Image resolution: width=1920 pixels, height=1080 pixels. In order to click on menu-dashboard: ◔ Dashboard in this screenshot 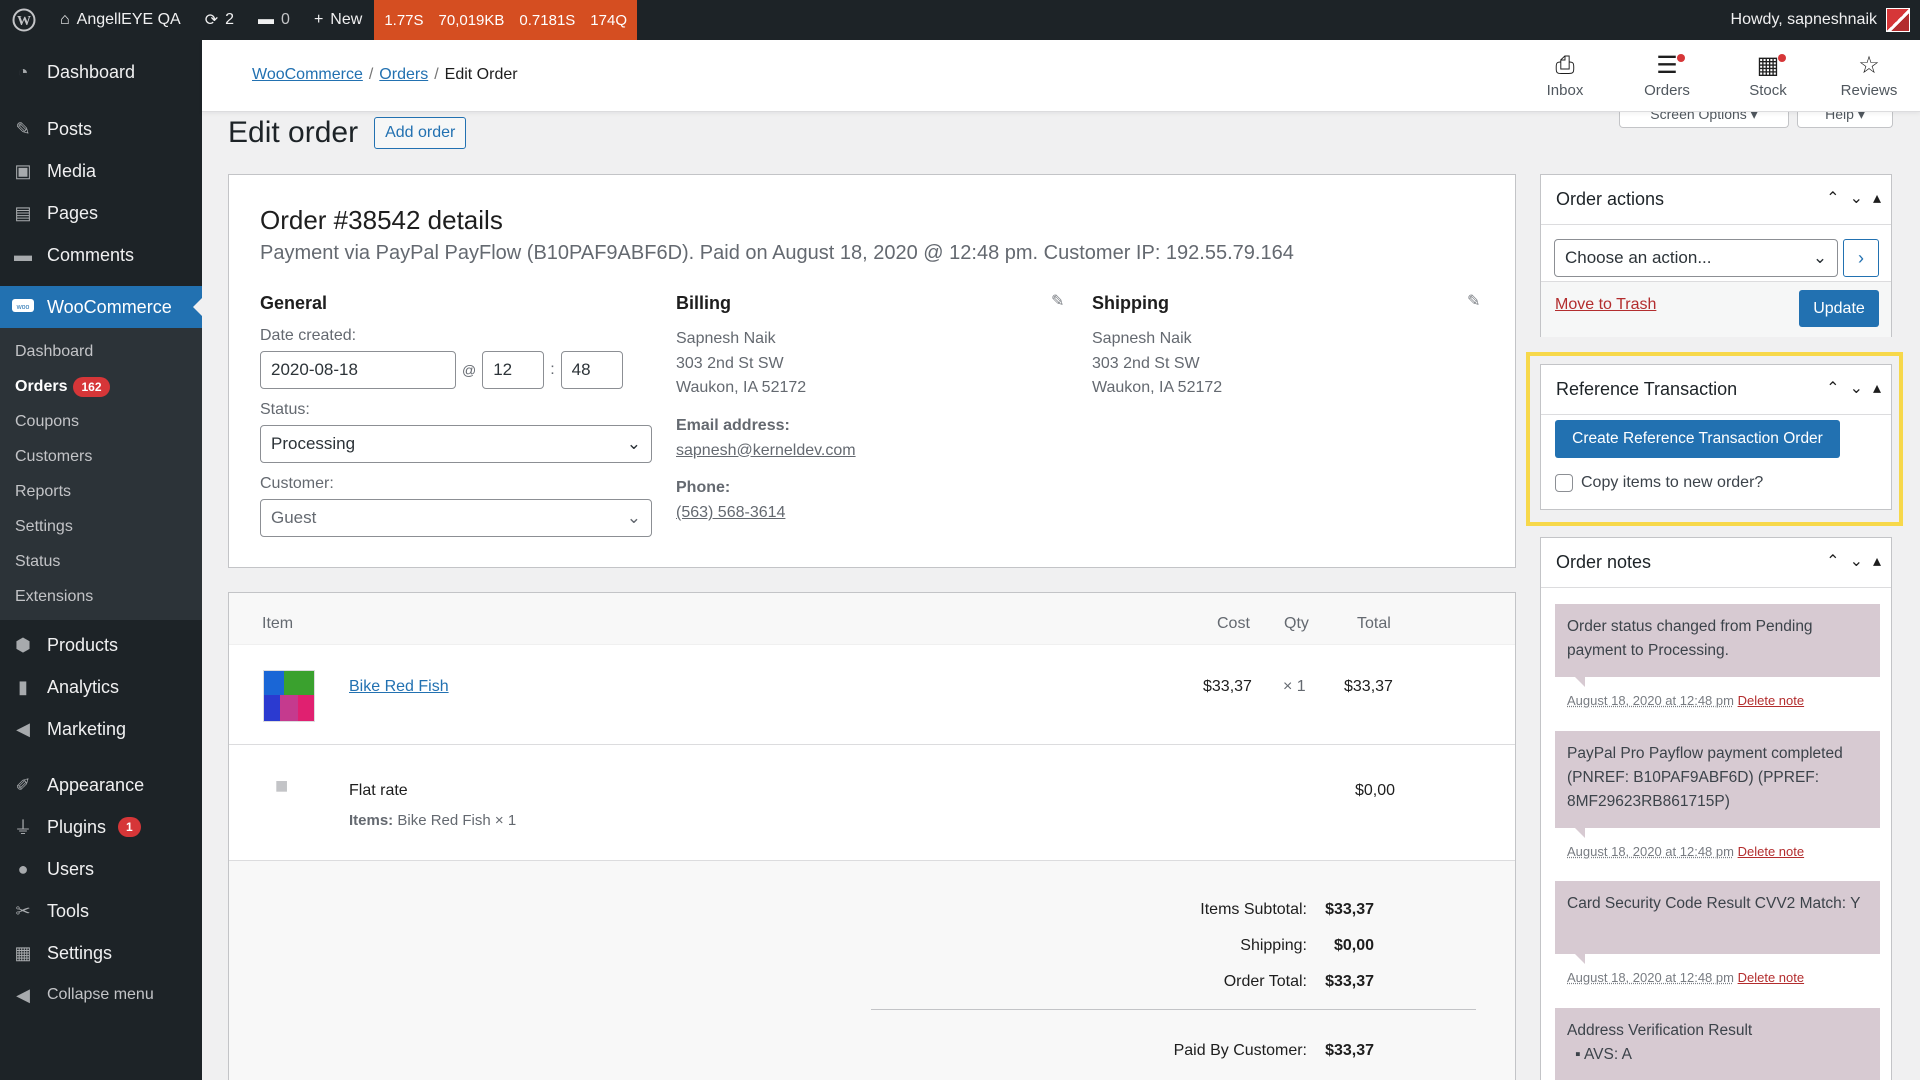, I will do `click(101, 72)`.